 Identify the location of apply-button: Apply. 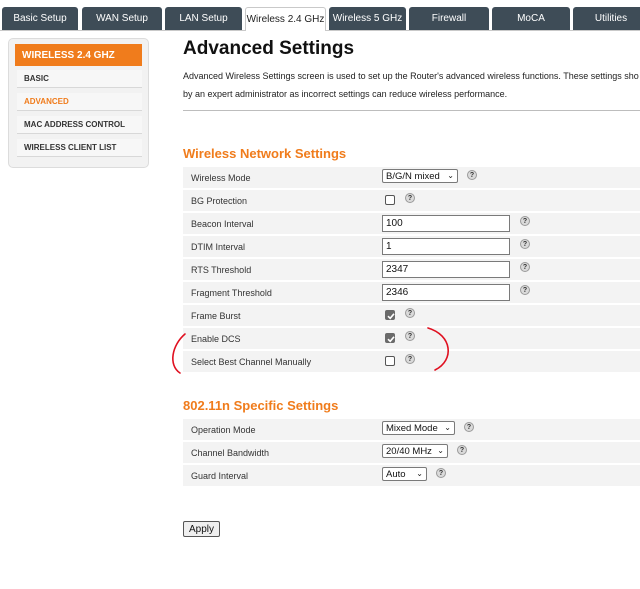
(201, 529).